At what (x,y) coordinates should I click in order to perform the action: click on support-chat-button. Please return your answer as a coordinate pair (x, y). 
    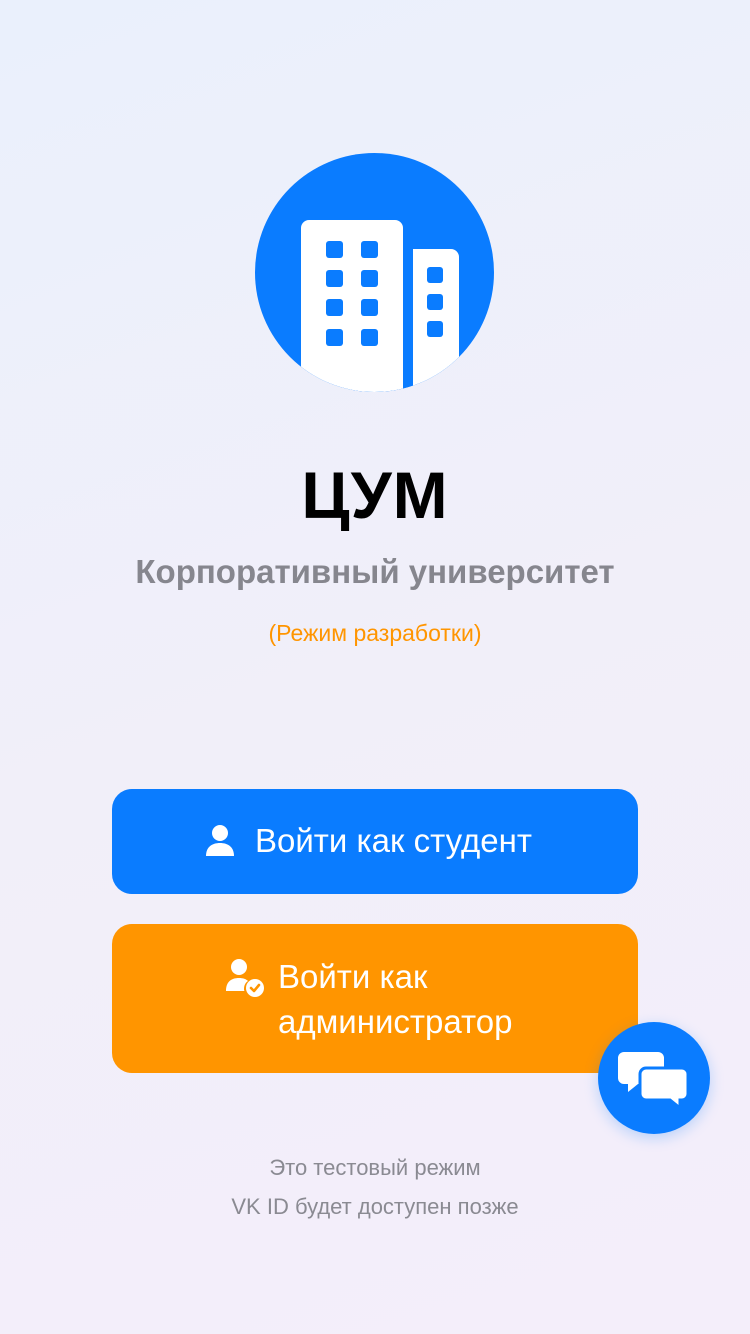
    Looking at the image, I should click on (654, 1078).